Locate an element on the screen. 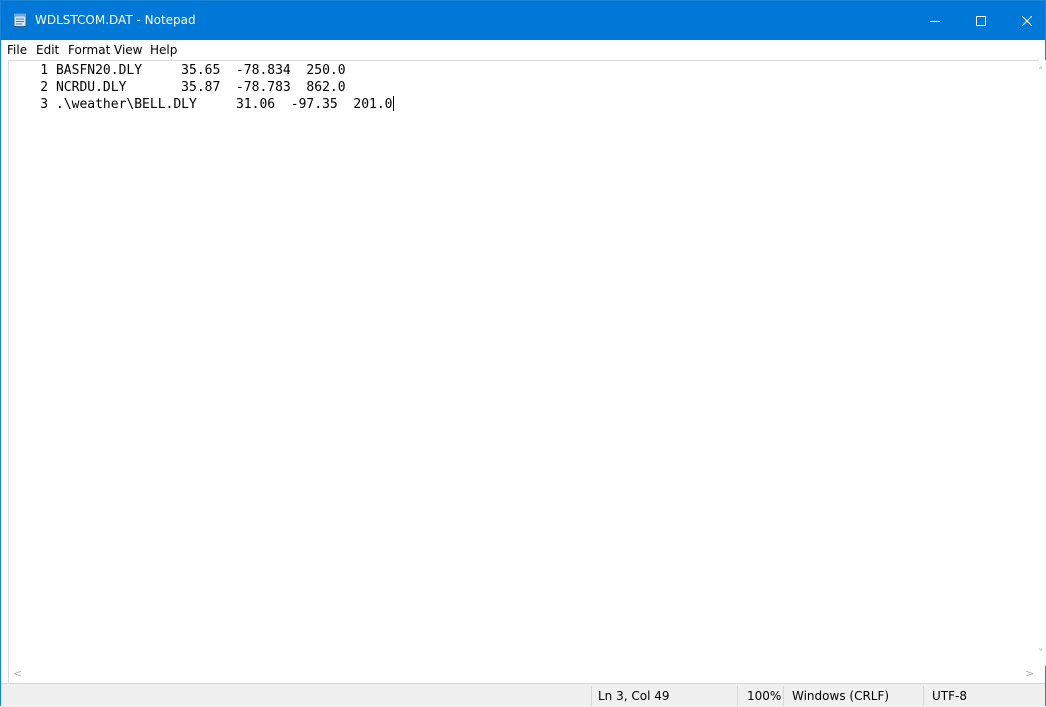  status-bar: Ln 3, Col 49 100% Windows (CRLF) UTF-8 is located at coordinates (523, 695).